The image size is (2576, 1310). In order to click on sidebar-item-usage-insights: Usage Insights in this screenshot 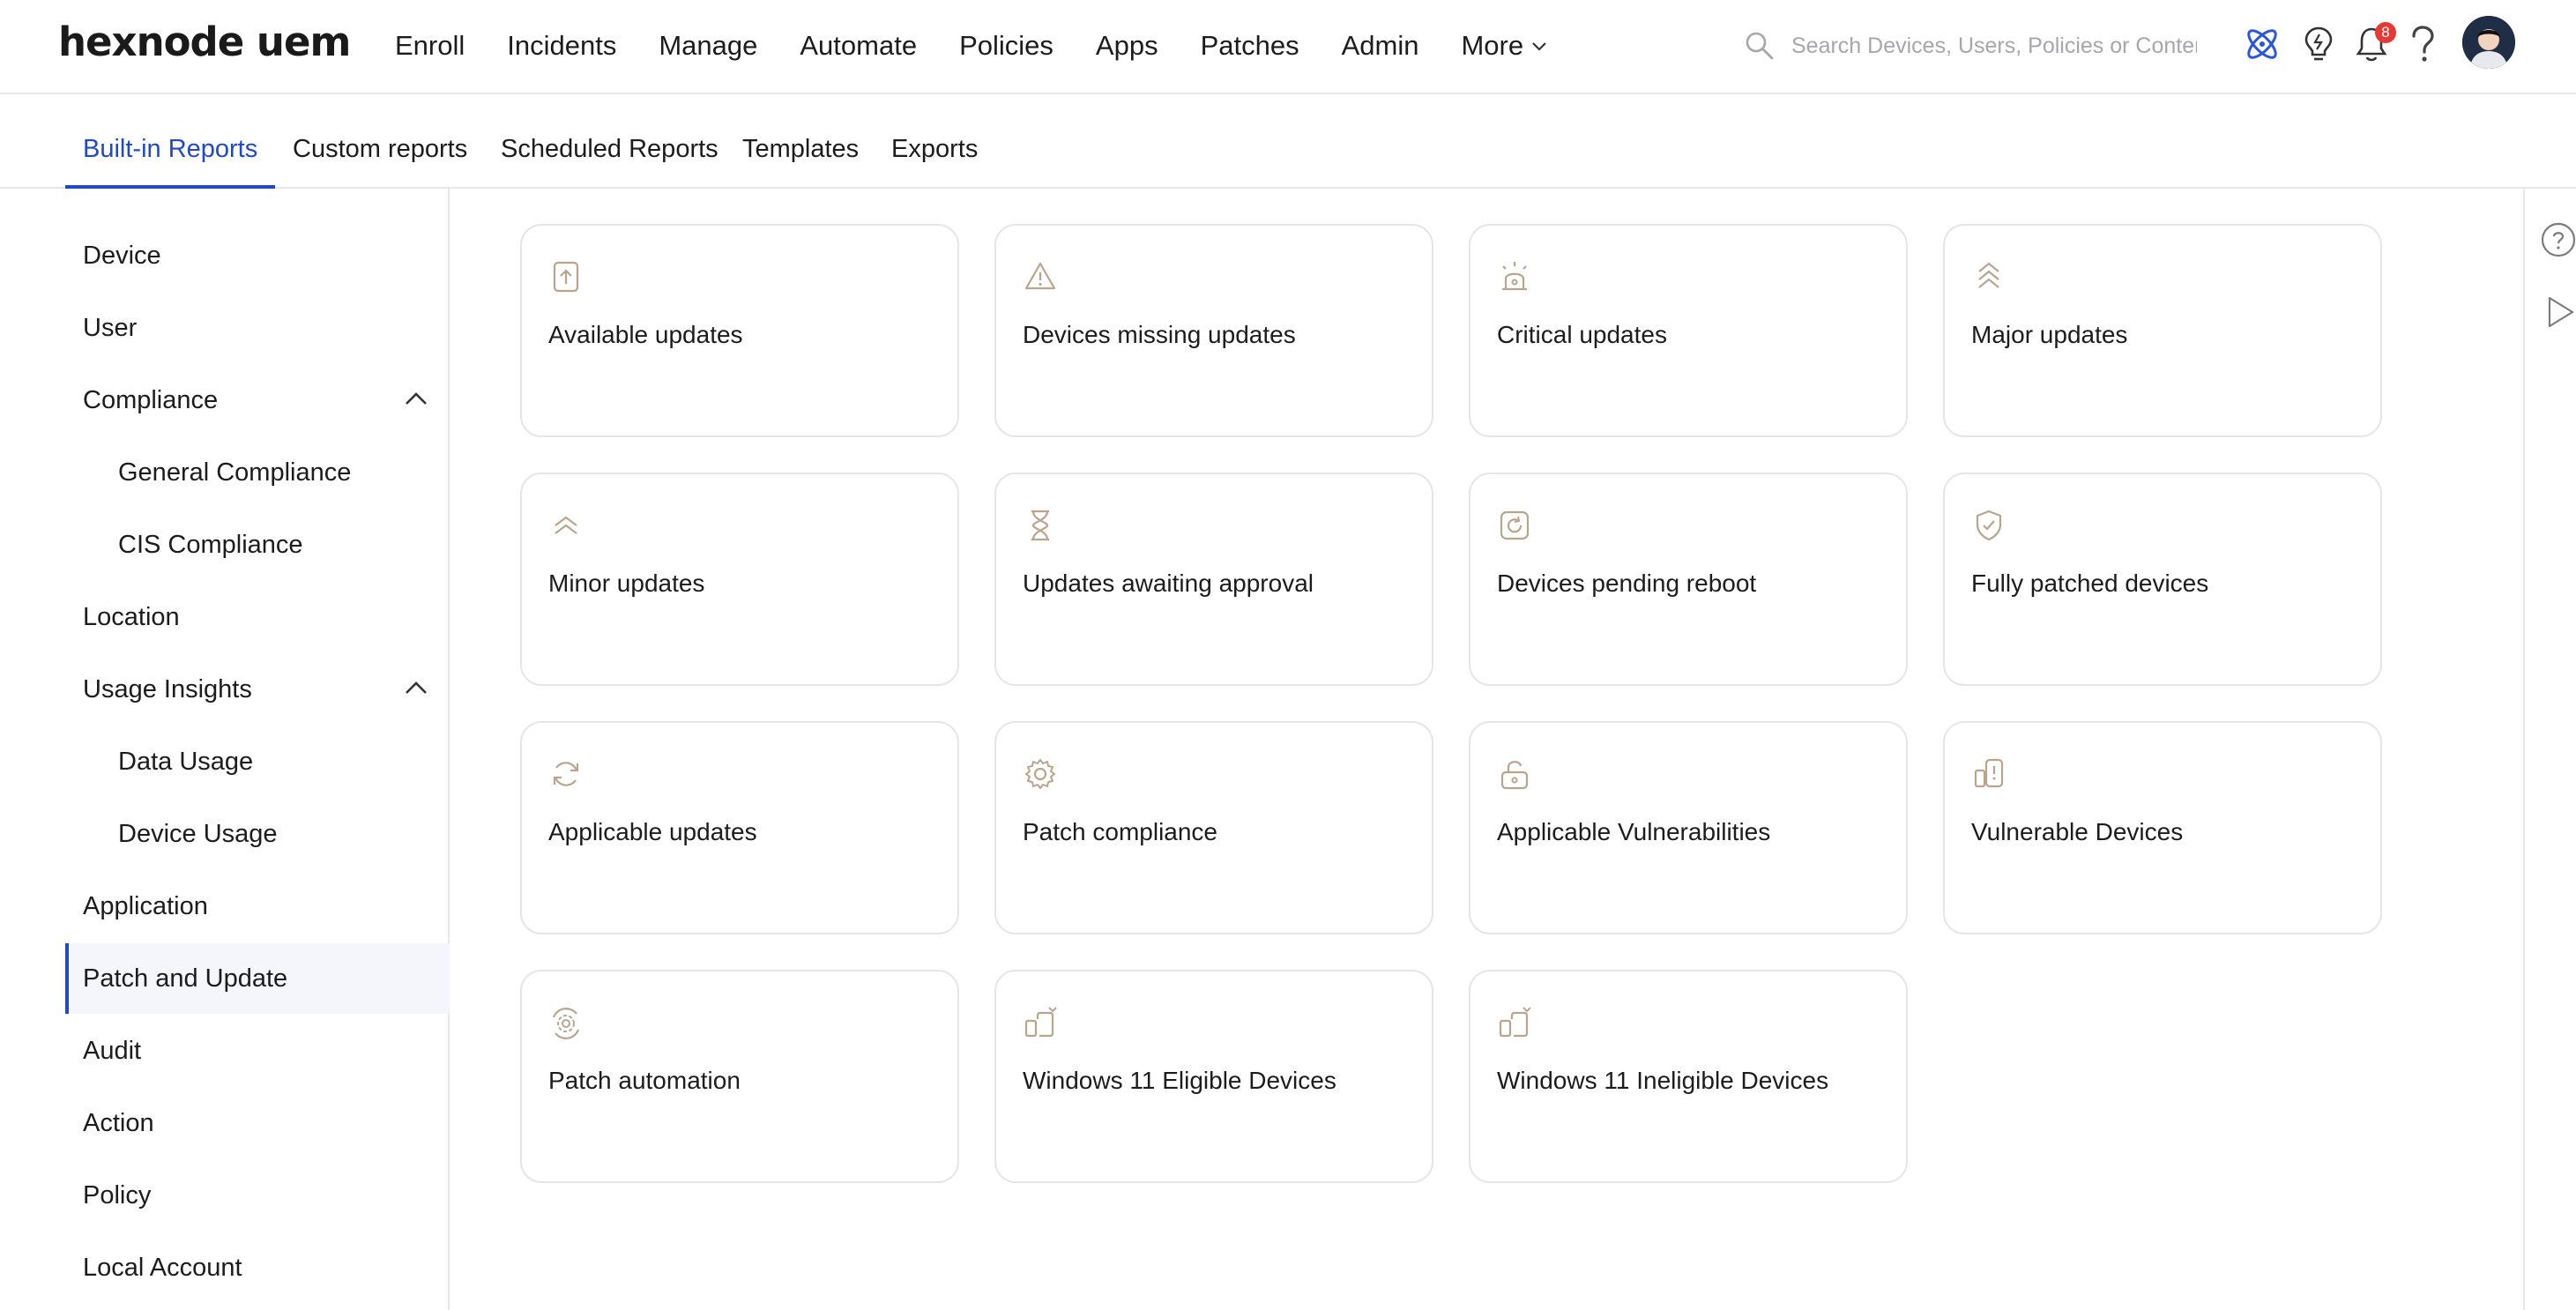, I will do `click(258, 690)`.